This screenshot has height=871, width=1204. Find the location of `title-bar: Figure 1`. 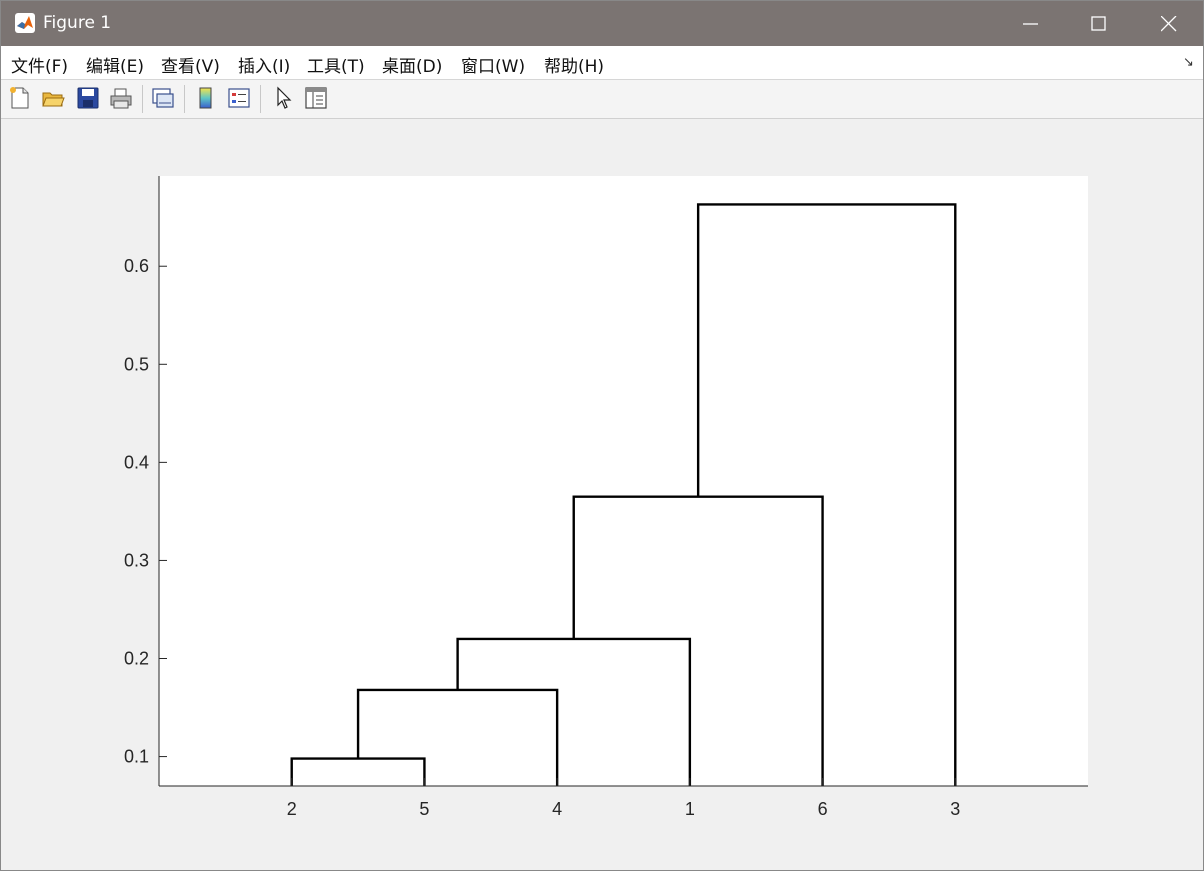

title-bar: Figure 1 is located at coordinates (602, 23).